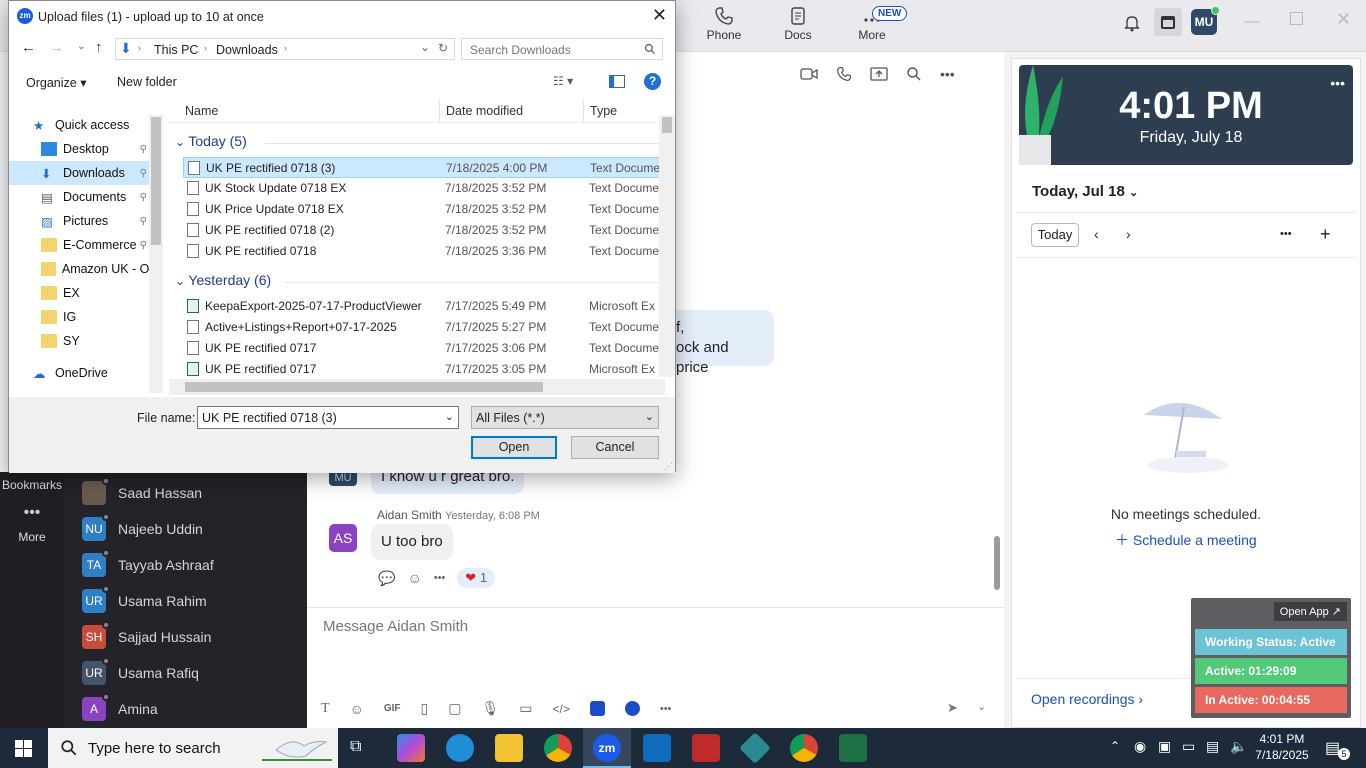  What do you see at coordinates (146, 636) in the screenshot?
I see `contact-item: SH Sajjad Hussain` at bounding box center [146, 636].